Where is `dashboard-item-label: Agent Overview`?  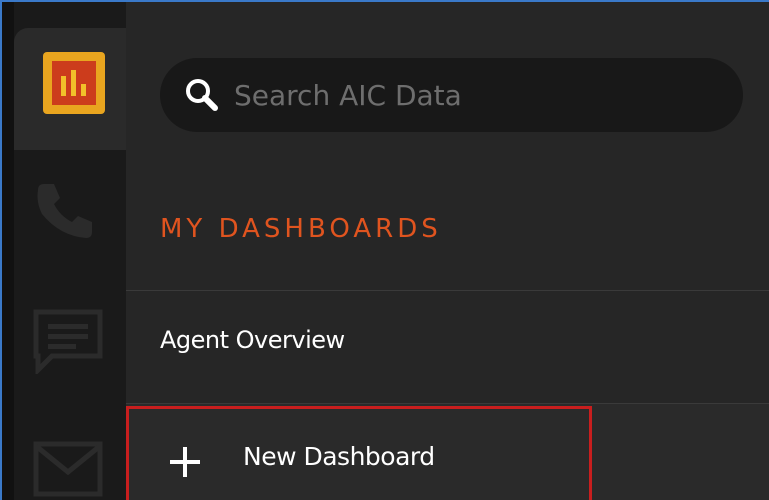 dashboard-item-label: Agent Overview is located at coordinates (252, 340).